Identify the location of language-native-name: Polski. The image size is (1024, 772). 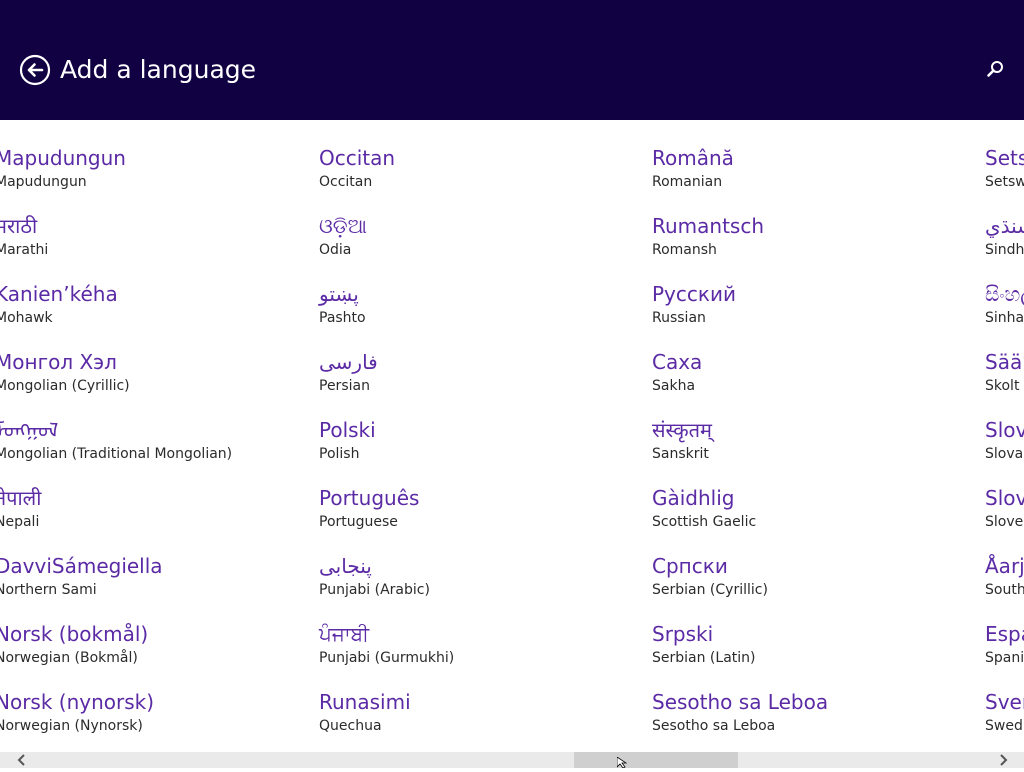
(347, 430).